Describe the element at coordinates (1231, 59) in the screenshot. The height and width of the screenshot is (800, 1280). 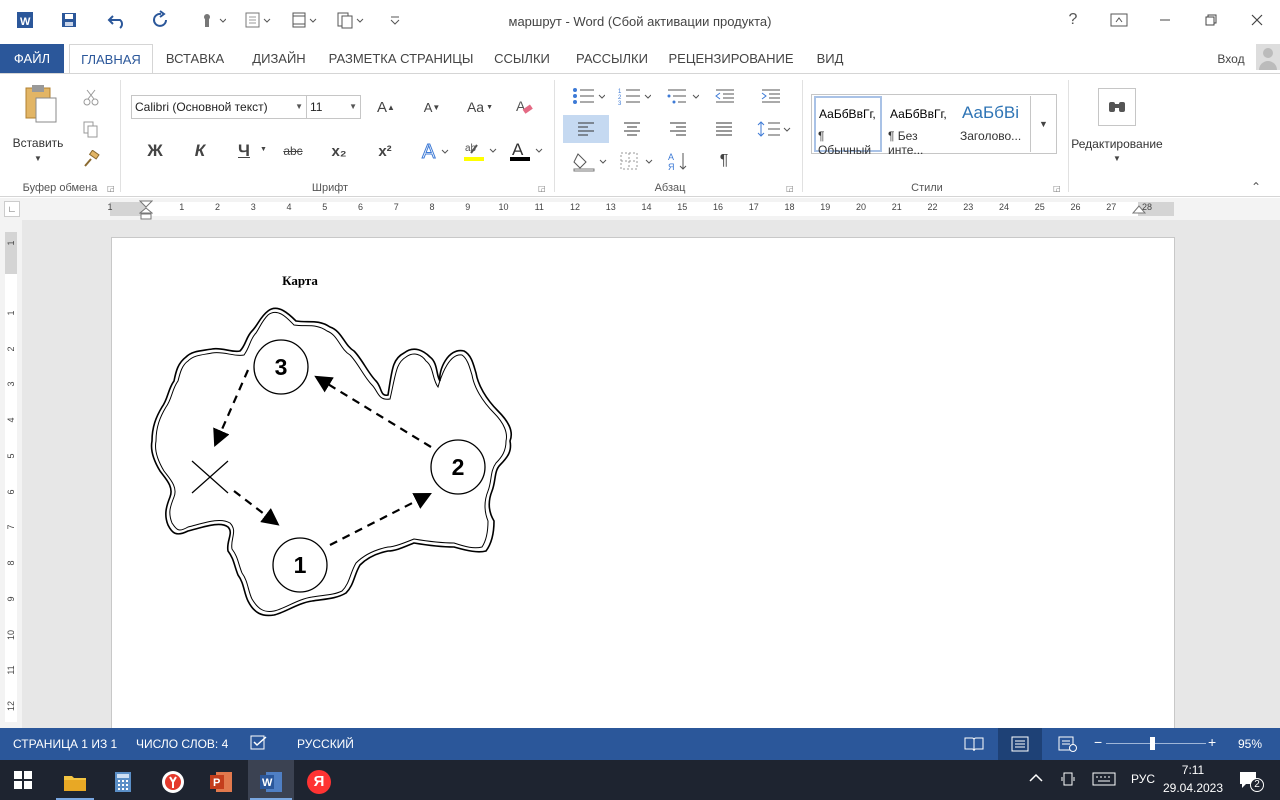
I see `signin-link: Вход` at that location.